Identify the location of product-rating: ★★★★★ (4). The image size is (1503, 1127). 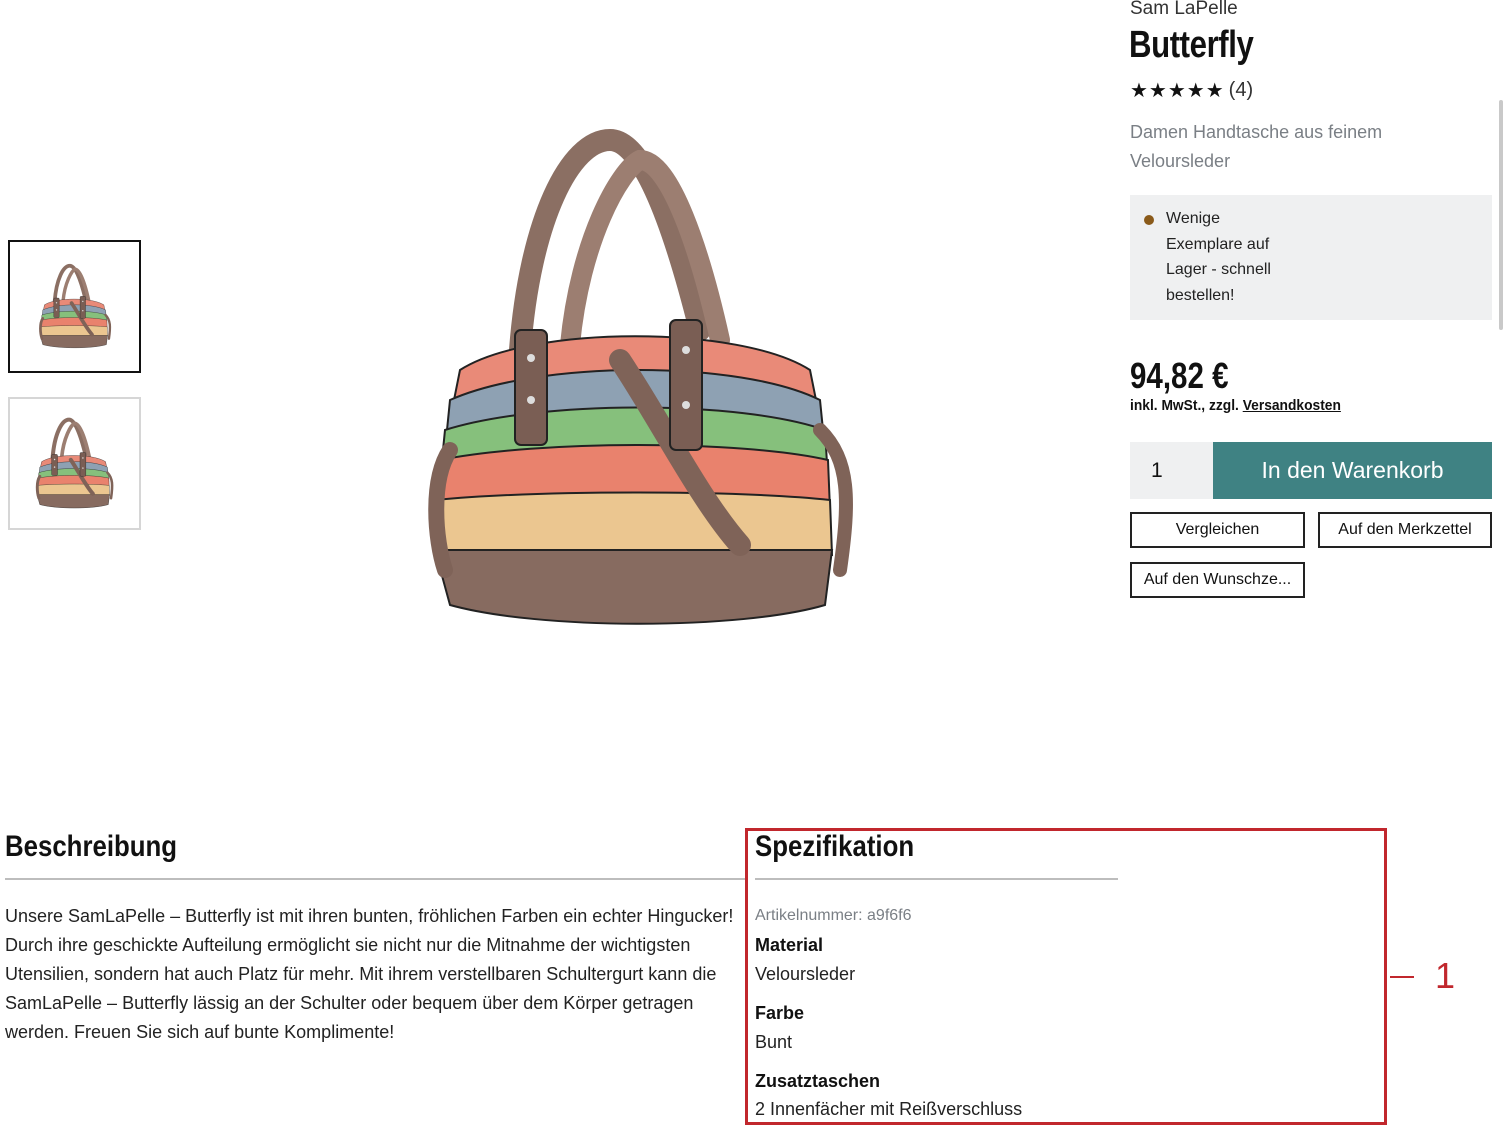
(1191, 90).